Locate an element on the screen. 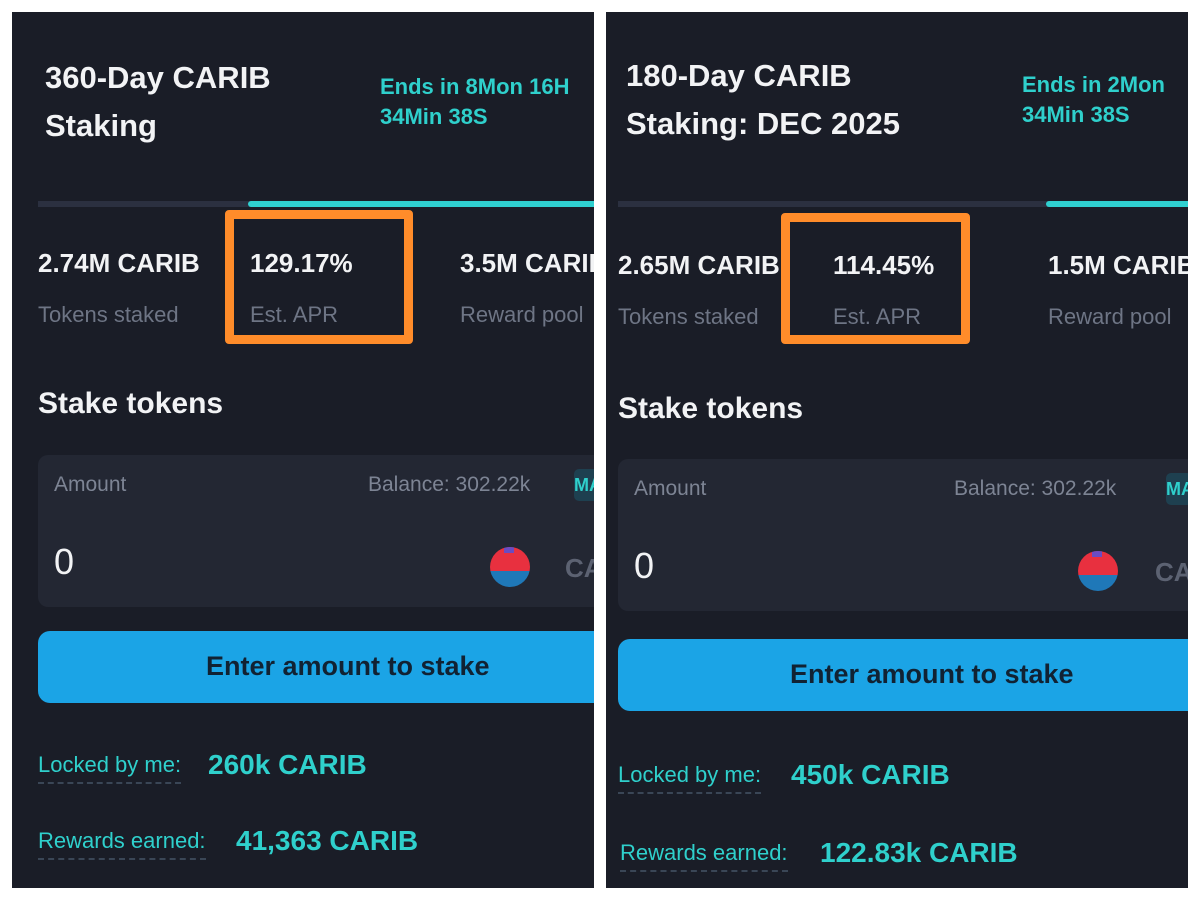 The image size is (1200, 900). countdown-line1: Ends in 8Mon 16H is located at coordinates (475, 86).